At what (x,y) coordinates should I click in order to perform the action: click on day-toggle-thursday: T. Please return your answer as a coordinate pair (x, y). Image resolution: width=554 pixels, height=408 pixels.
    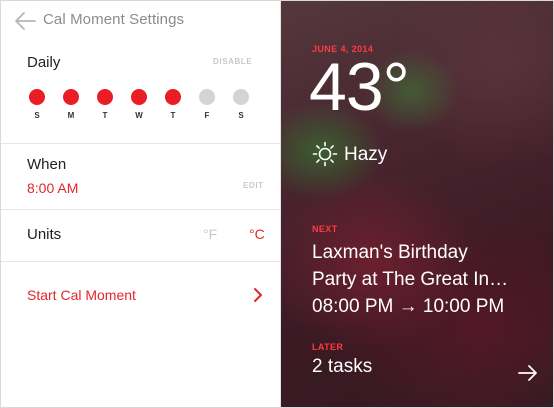
    Looking at the image, I should click on (173, 104).